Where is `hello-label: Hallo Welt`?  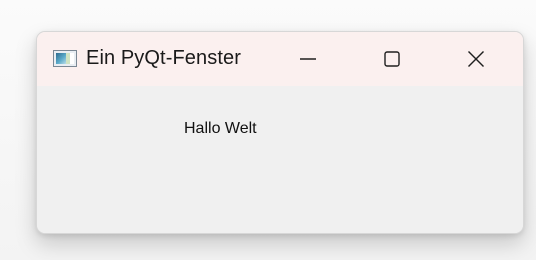
hello-label: Hallo Welt is located at coordinates (220, 128).